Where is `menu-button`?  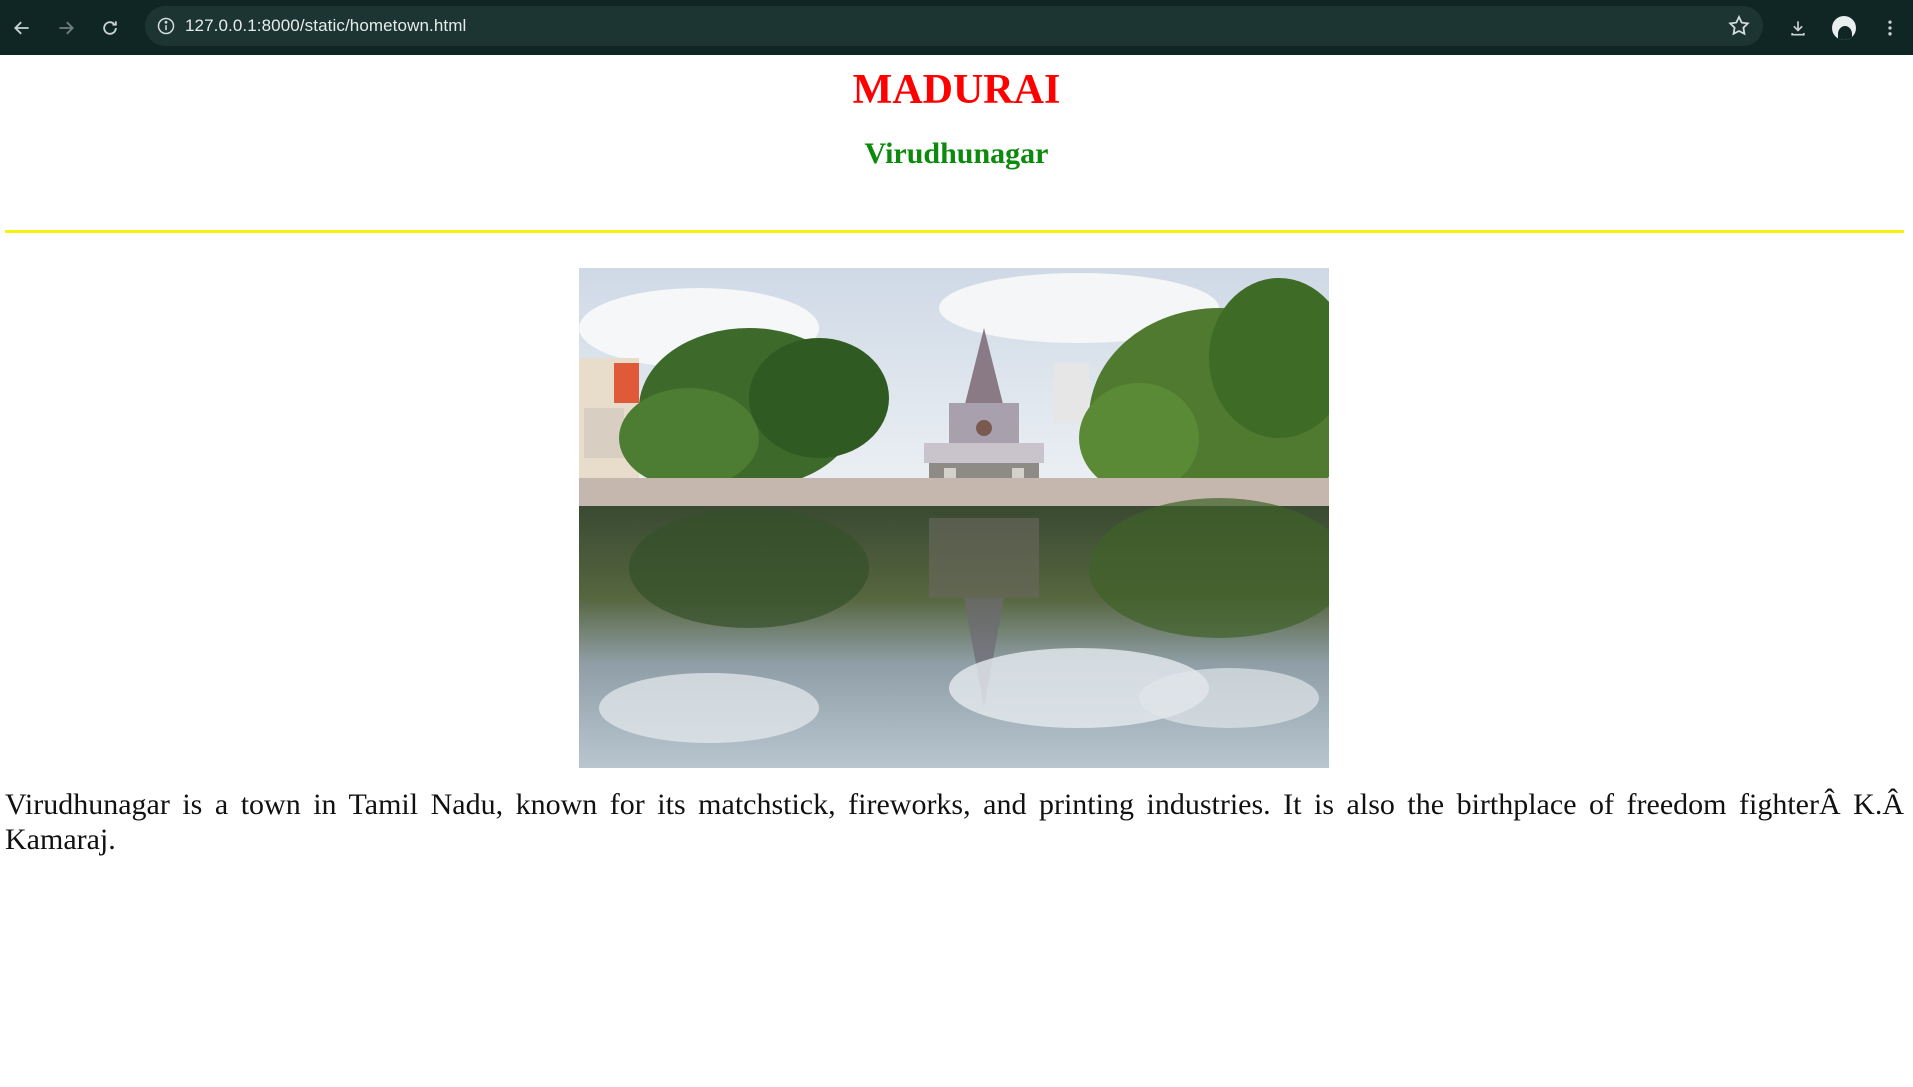 menu-button is located at coordinates (1890, 28).